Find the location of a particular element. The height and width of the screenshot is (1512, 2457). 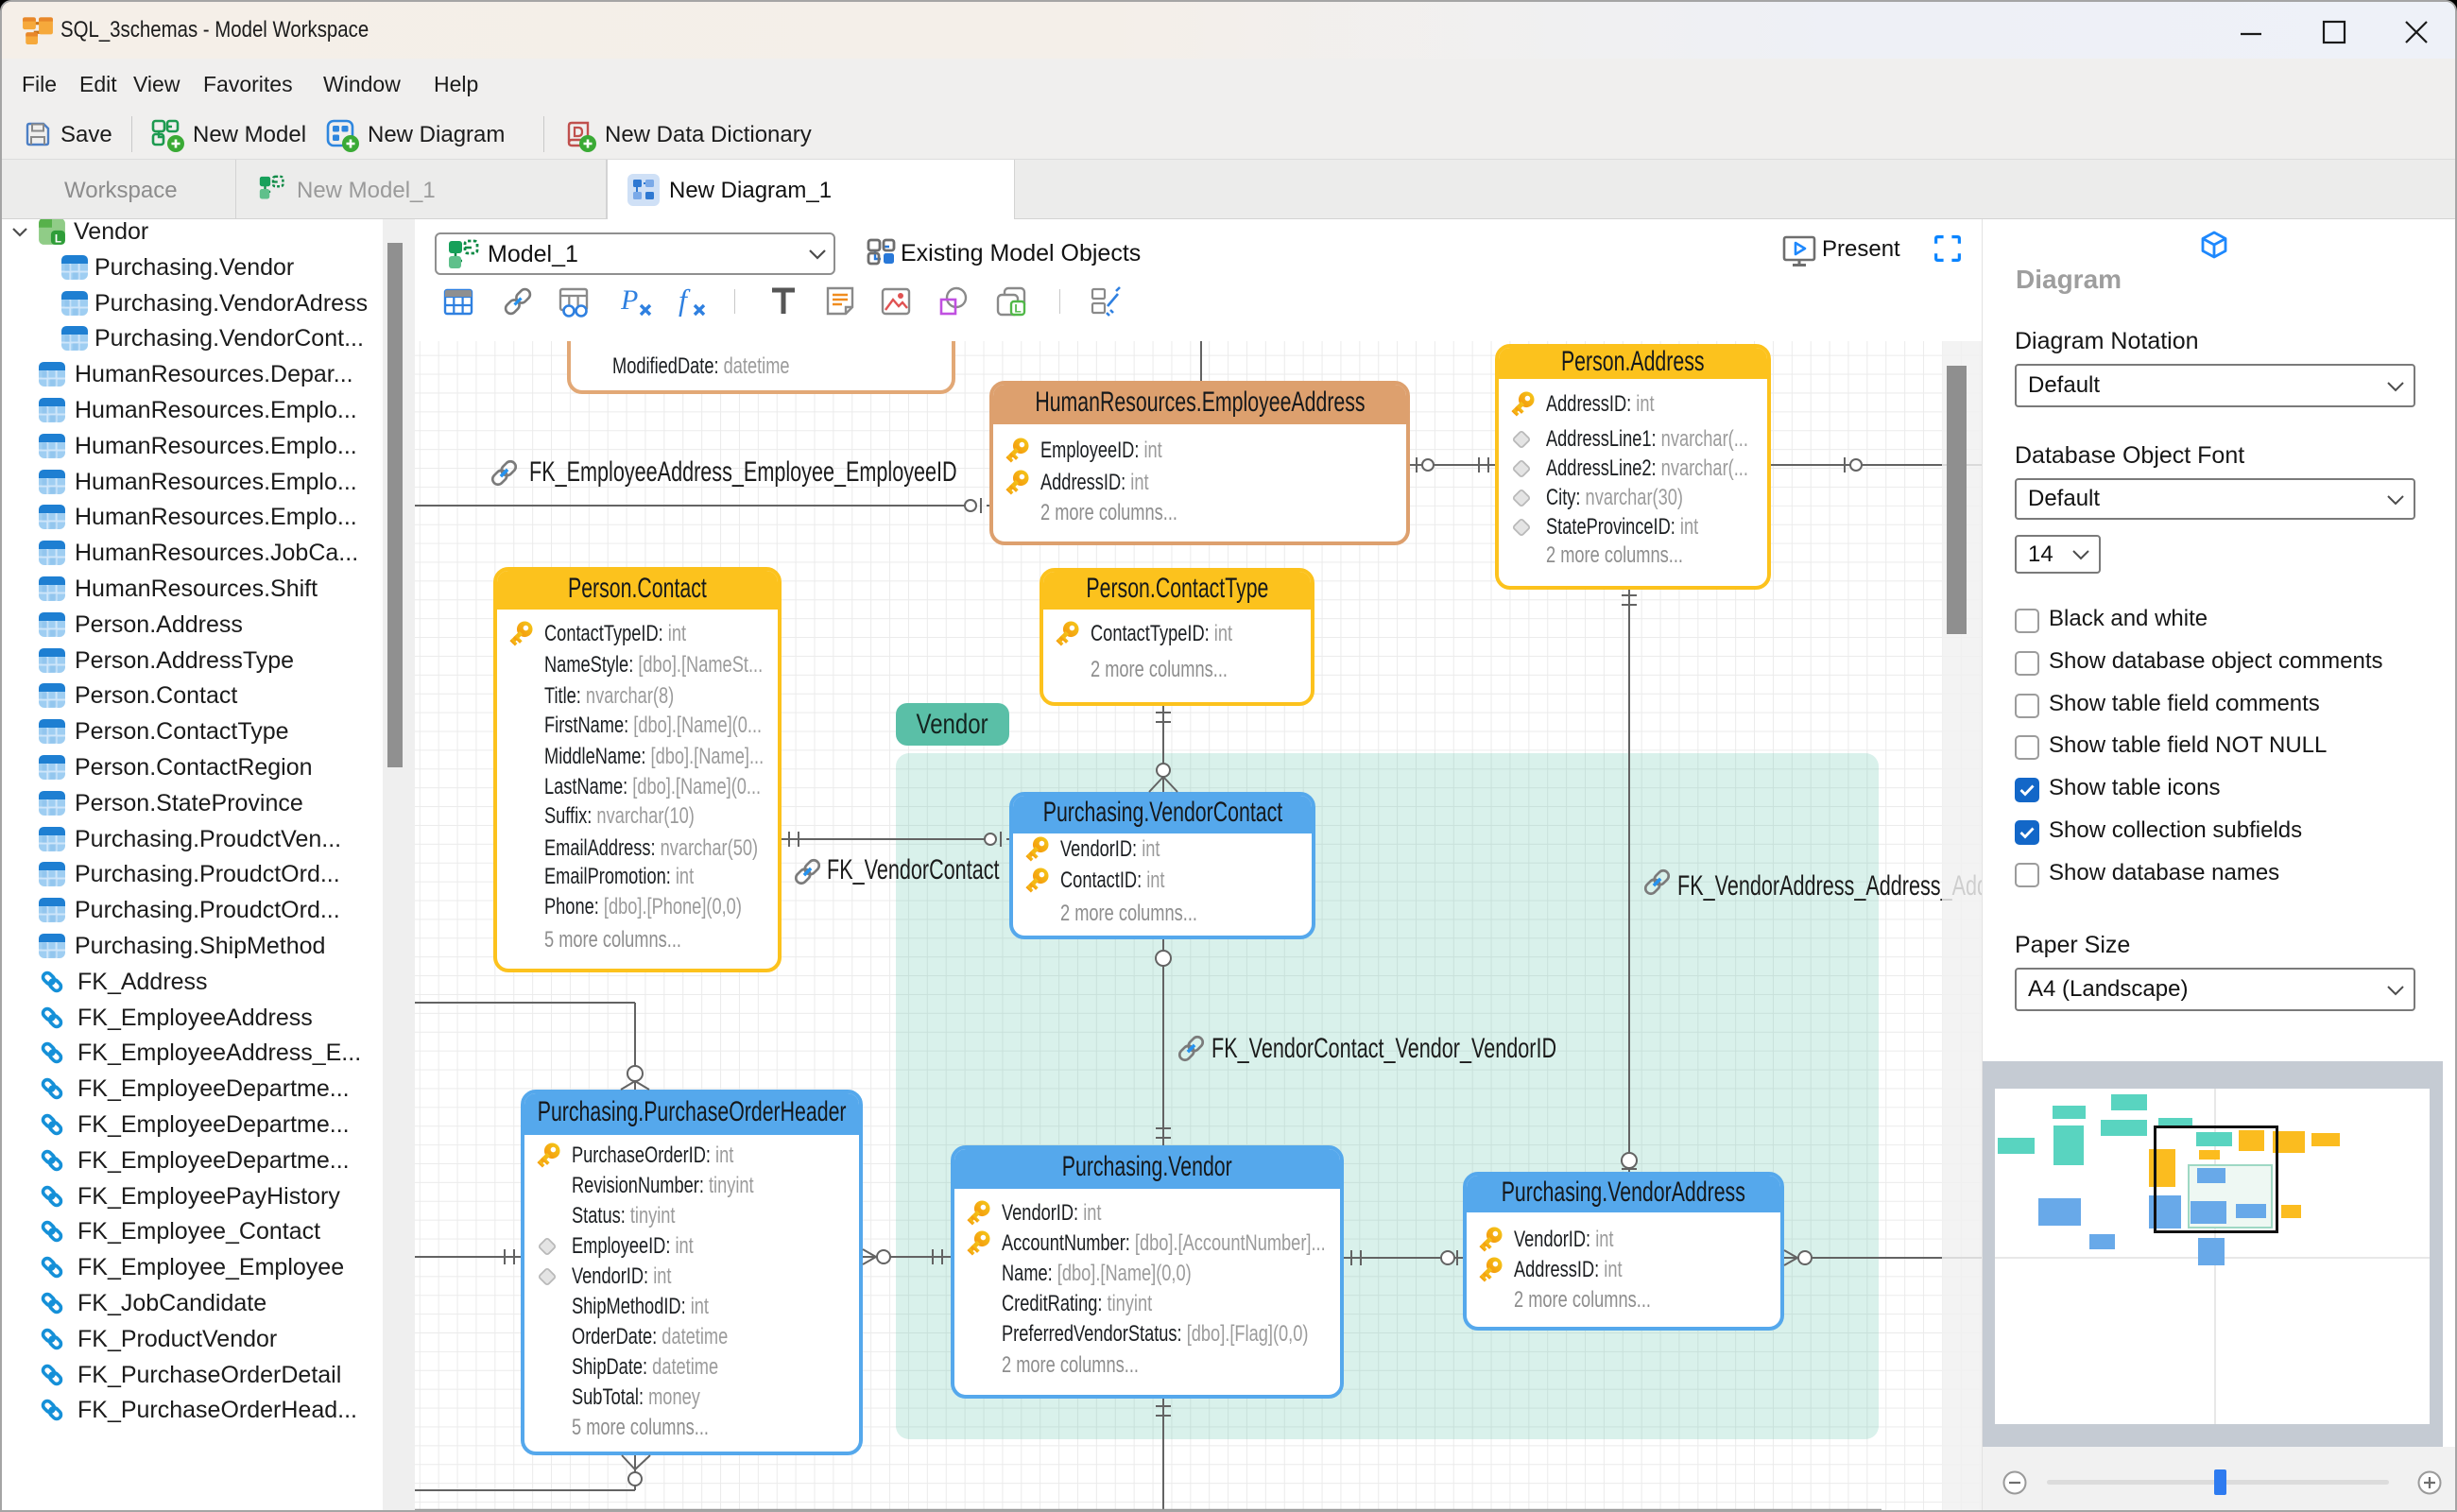

svg-text: L is located at coordinates (1017, 309).